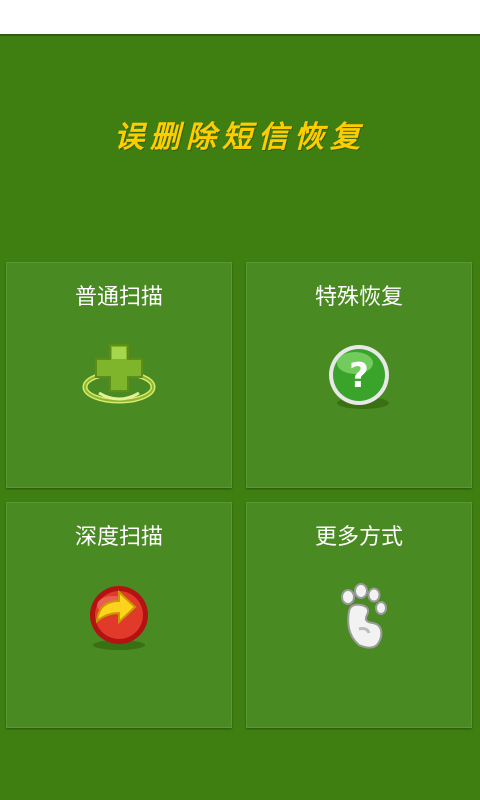 The width and height of the screenshot is (480, 800). I want to click on status-bar, so click(240, 18).